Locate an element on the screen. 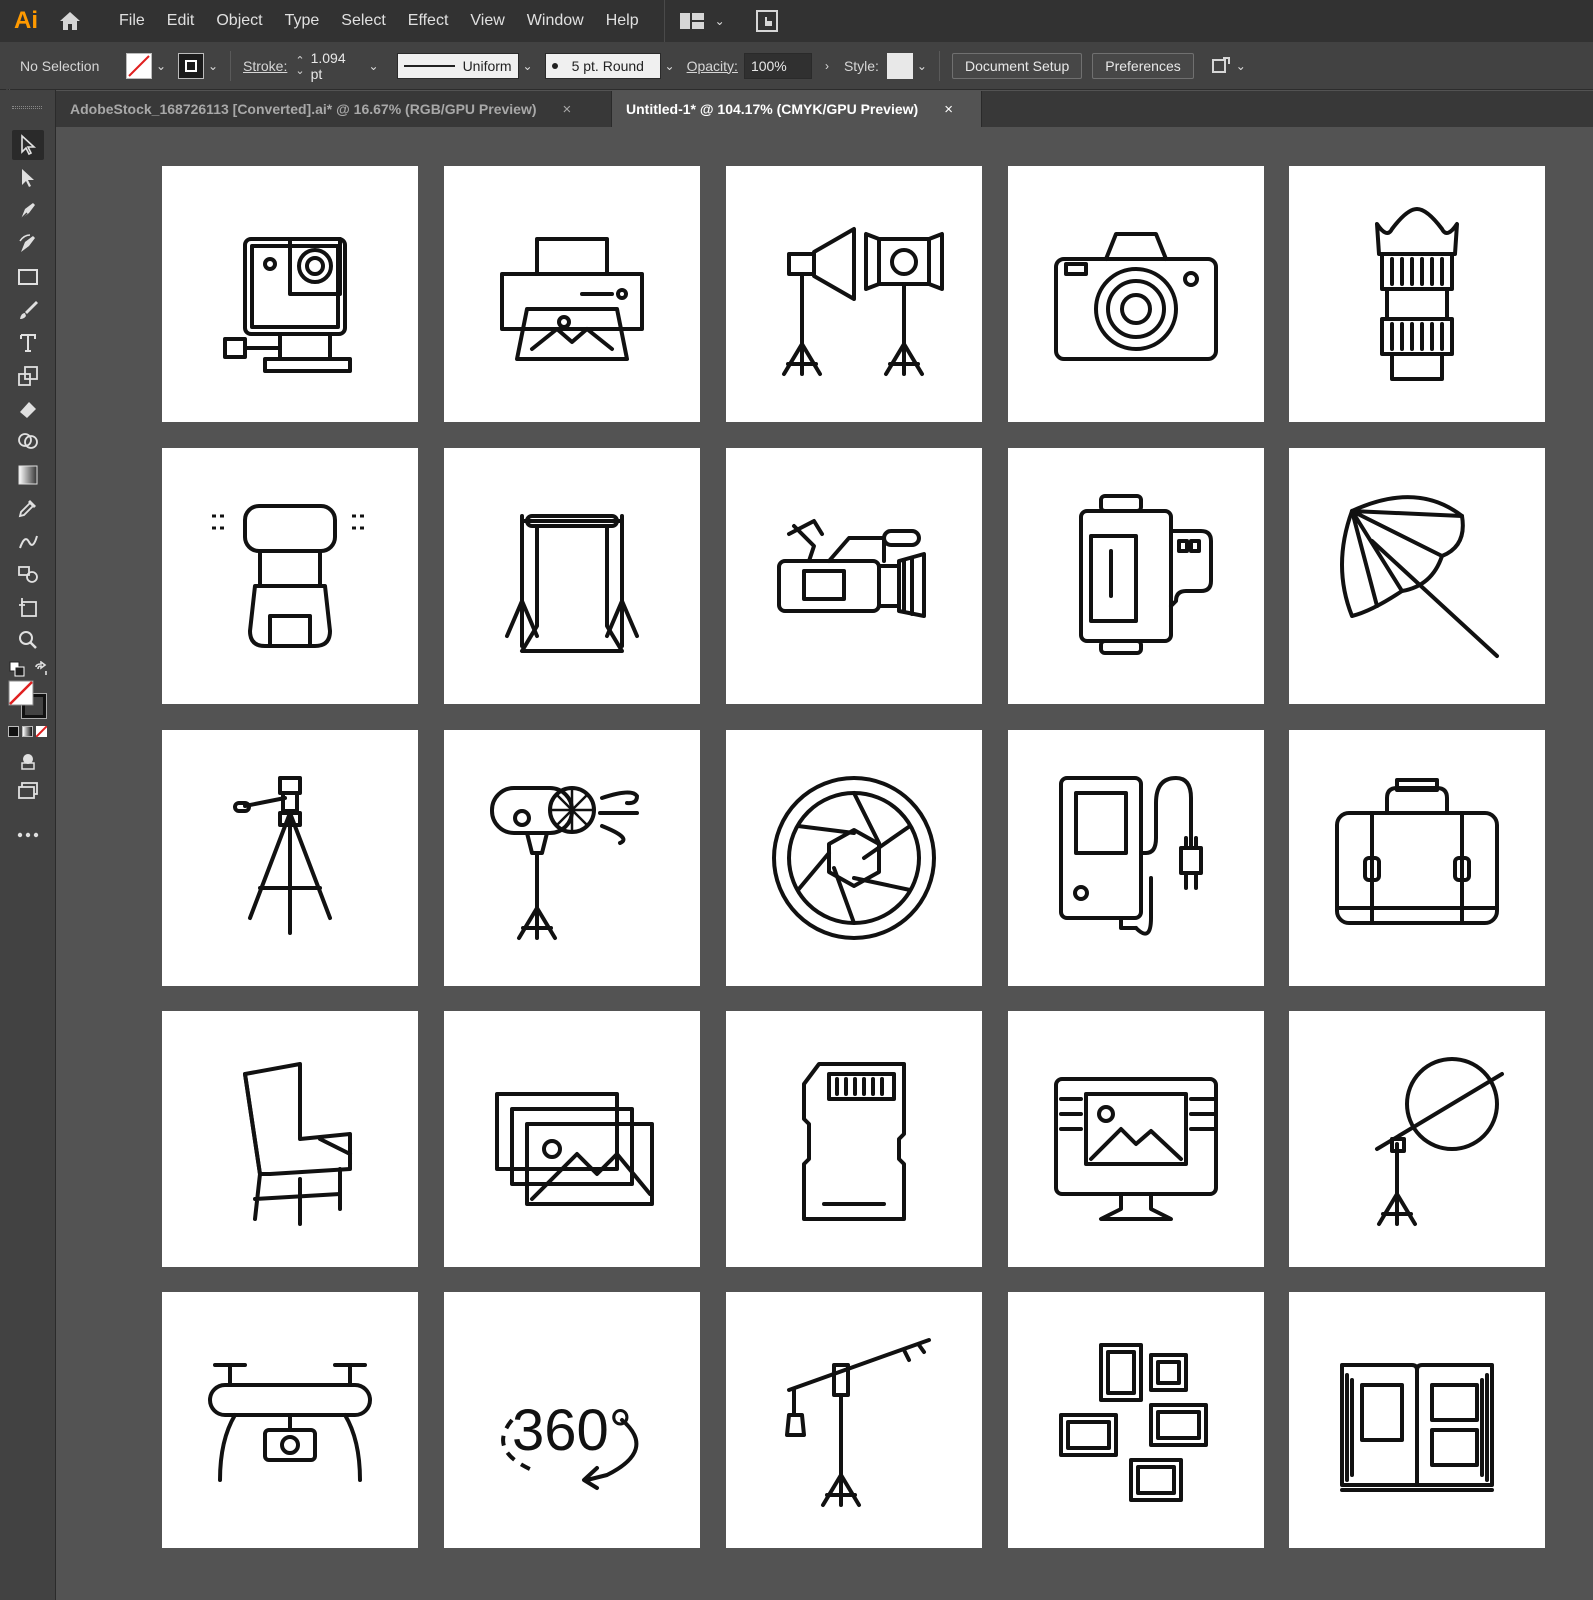  brush-definition: 5 pt. Round is located at coordinates (602, 65).